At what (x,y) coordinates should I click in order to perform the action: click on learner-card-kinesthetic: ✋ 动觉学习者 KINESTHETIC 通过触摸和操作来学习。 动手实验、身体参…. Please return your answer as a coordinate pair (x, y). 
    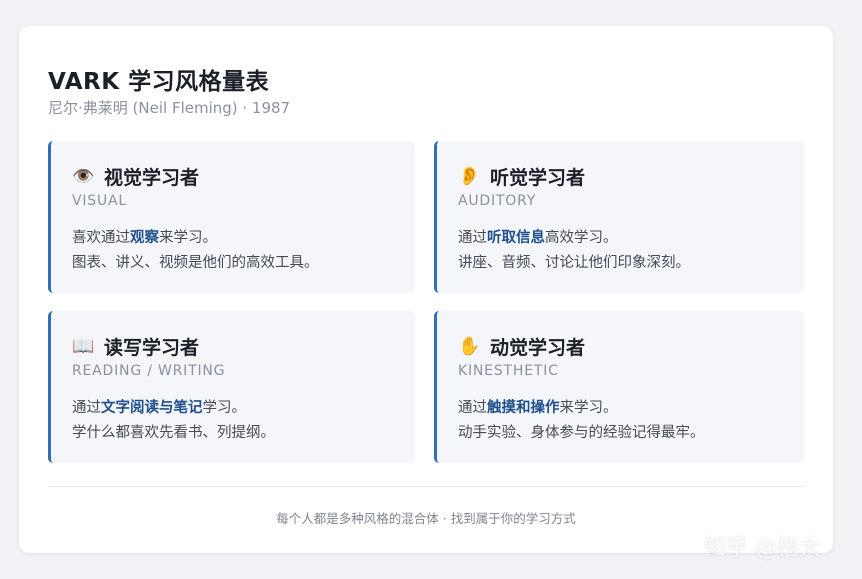
    Looking at the image, I should click on (619, 387).